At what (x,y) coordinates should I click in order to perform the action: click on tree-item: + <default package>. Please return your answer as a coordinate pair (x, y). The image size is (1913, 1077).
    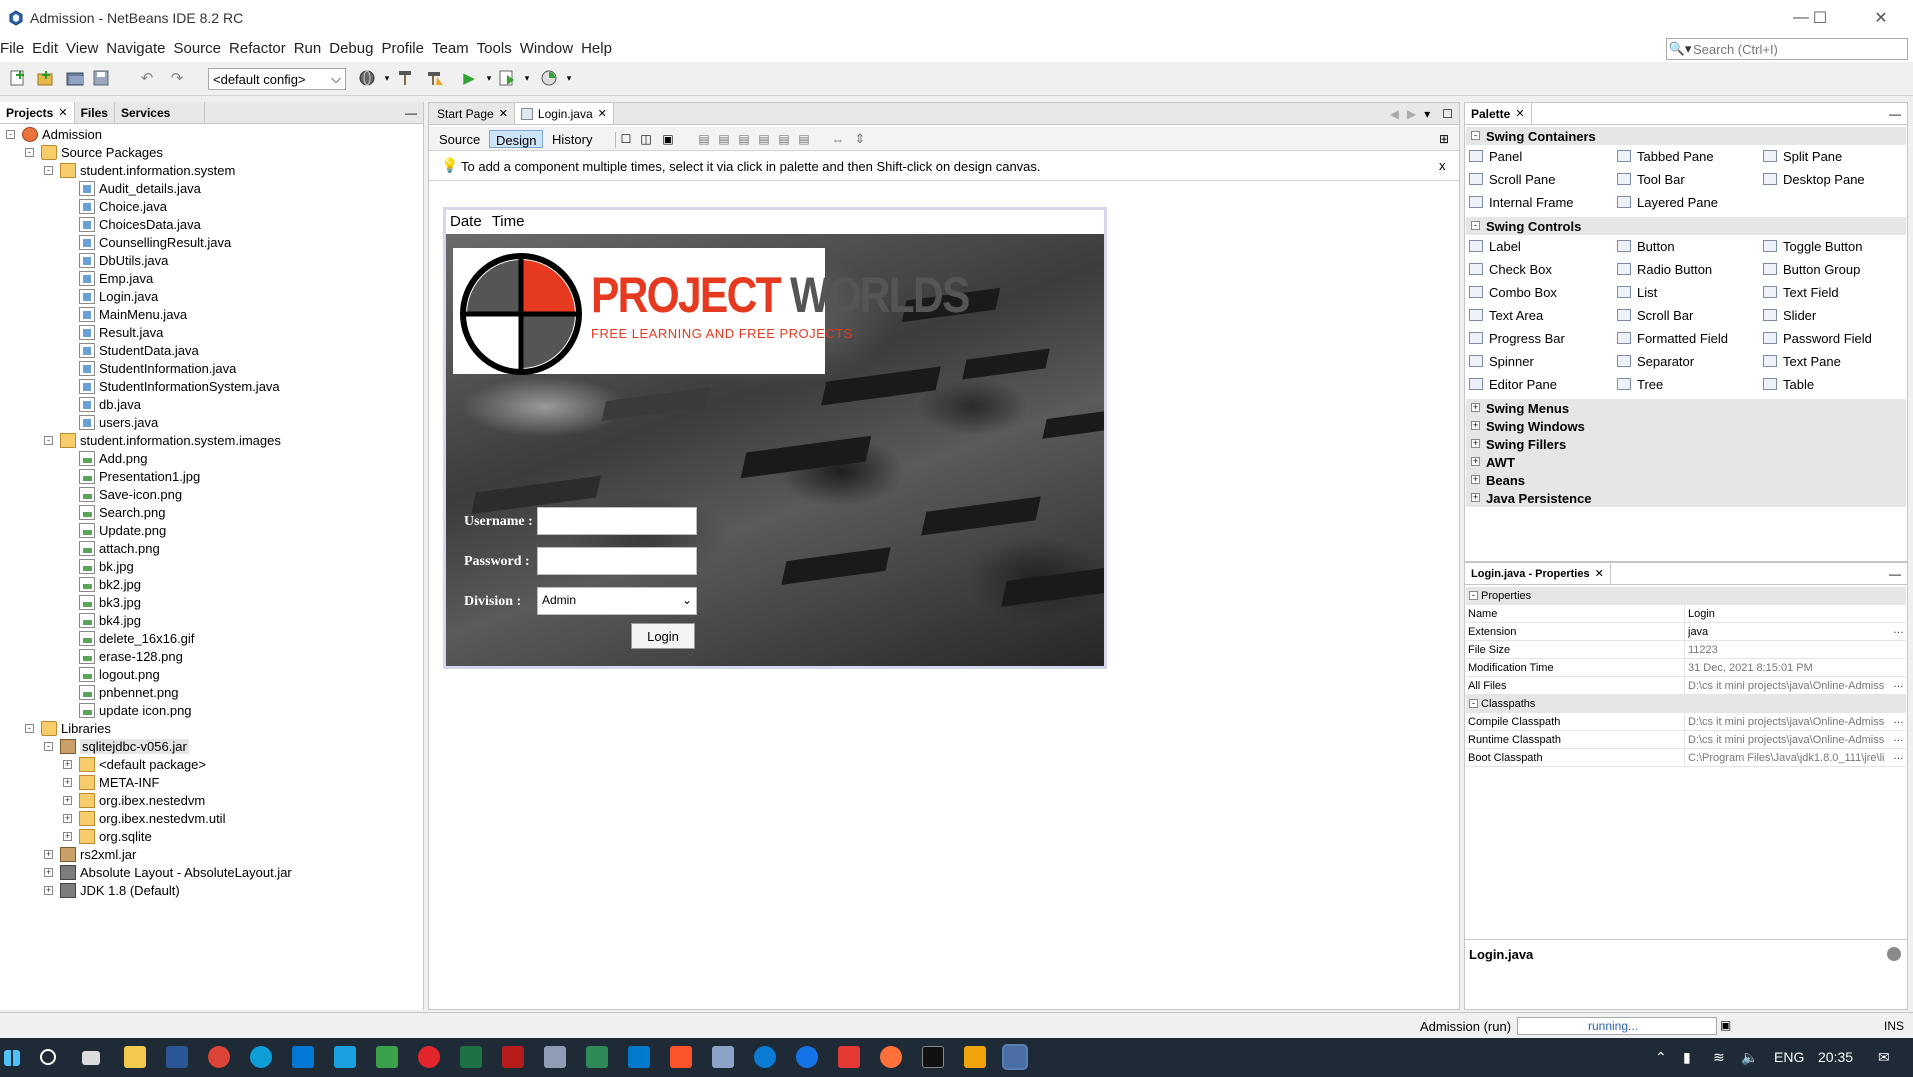
    Looking at the image, I should click on (212, 765).